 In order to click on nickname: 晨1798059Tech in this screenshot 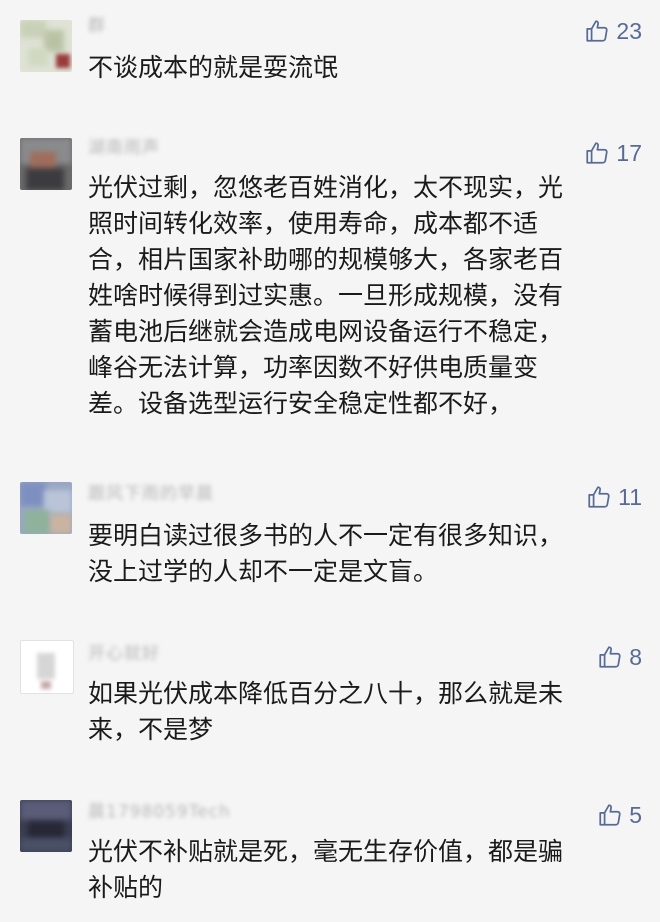, I will do `click(159, 812)`.